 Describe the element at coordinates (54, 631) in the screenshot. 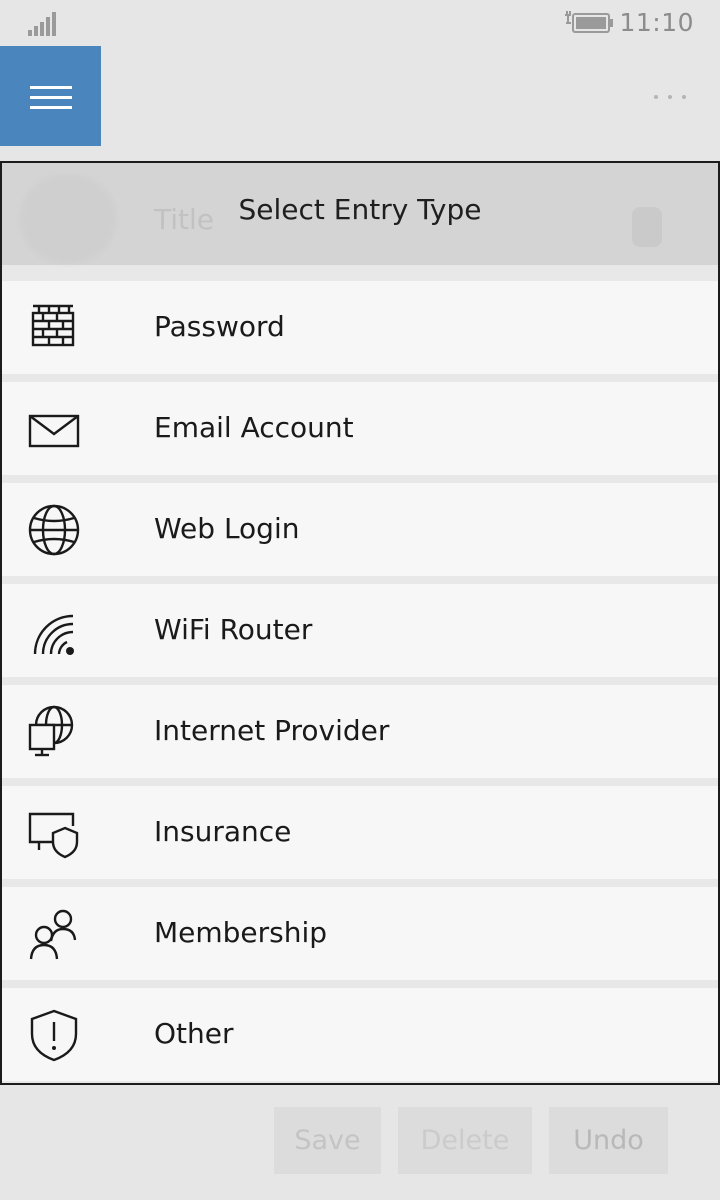

I see `wifi-icon` at that location.